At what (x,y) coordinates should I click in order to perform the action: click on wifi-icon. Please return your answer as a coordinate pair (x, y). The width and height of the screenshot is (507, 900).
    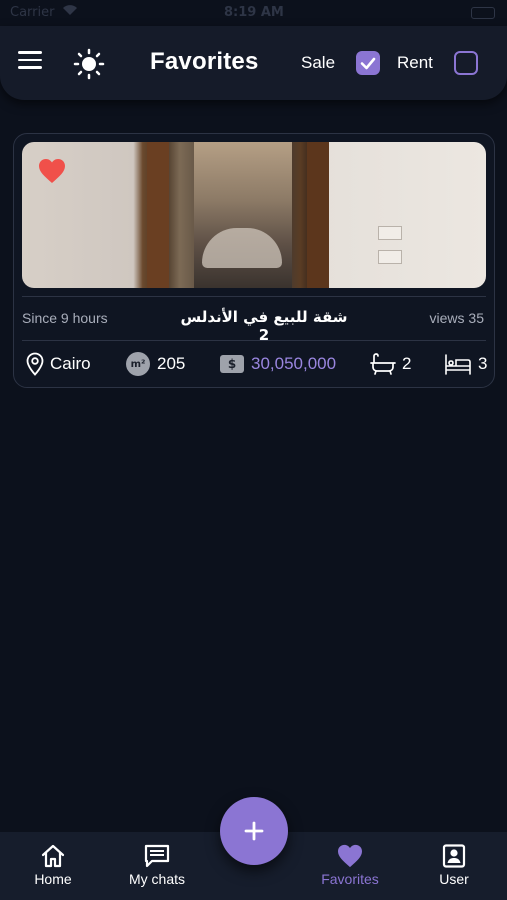
    Looking at the image, I should click on (70, 12).